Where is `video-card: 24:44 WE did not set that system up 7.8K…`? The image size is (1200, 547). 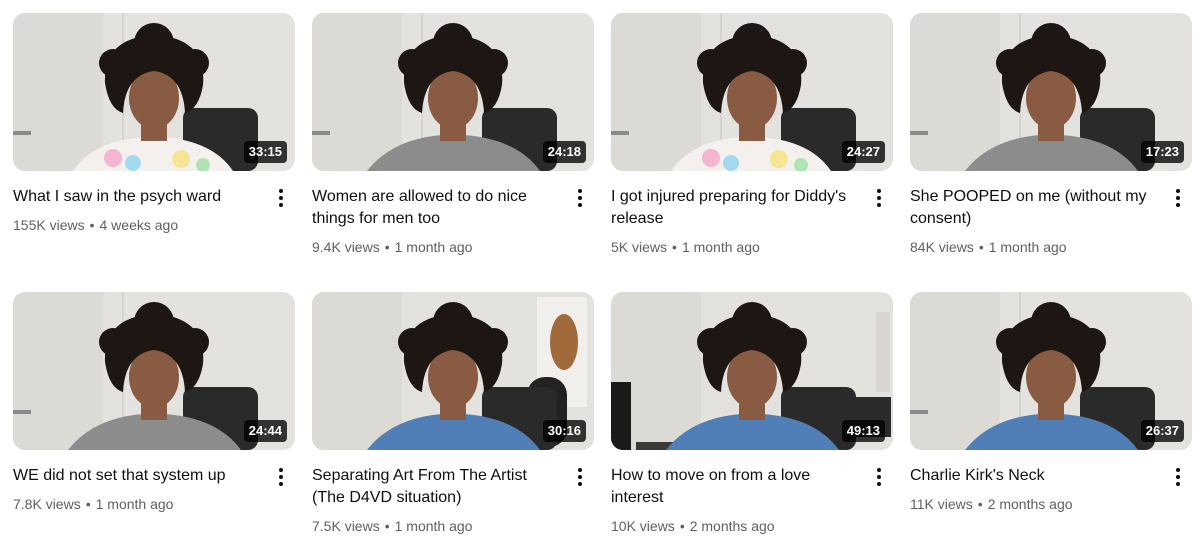 video-card: 24:44 WE did not set that system up 7.8K… is located at coordinates (154, 403).